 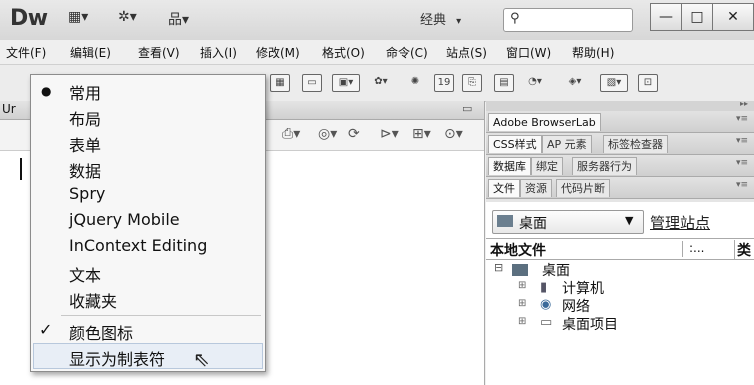 What do you see at coordinates (101, 332) in the screenshot?
I see `menu-item-color-icons: 颜色图标` at bounding box center [101, 332].